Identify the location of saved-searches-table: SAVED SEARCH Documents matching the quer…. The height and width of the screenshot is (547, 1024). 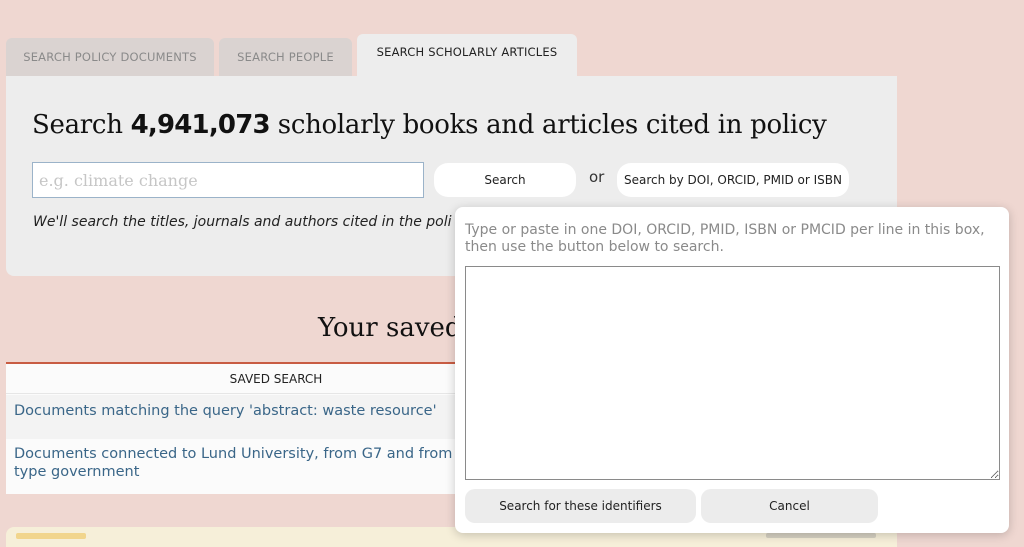
(236, 428).